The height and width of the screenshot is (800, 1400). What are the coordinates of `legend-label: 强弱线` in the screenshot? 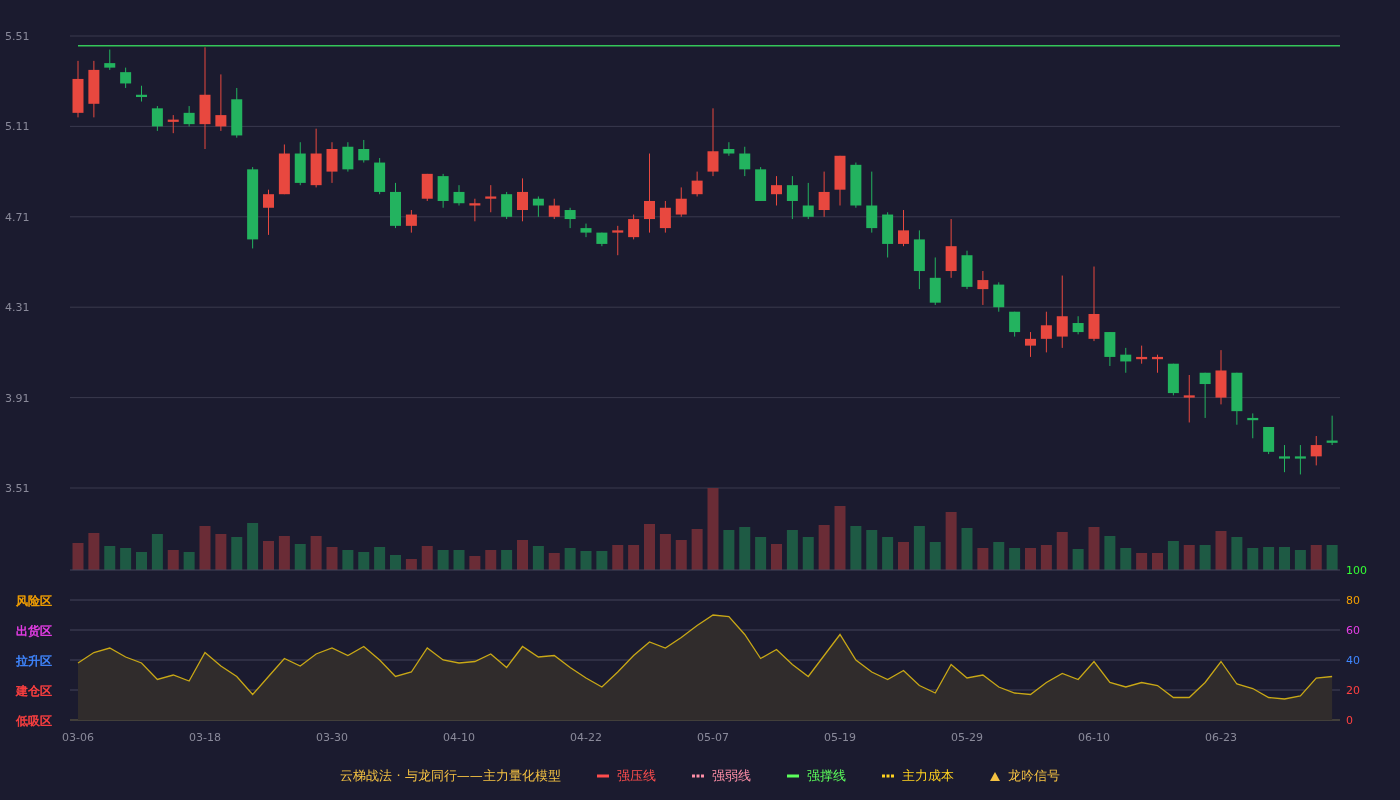 It's located at (731, 776).